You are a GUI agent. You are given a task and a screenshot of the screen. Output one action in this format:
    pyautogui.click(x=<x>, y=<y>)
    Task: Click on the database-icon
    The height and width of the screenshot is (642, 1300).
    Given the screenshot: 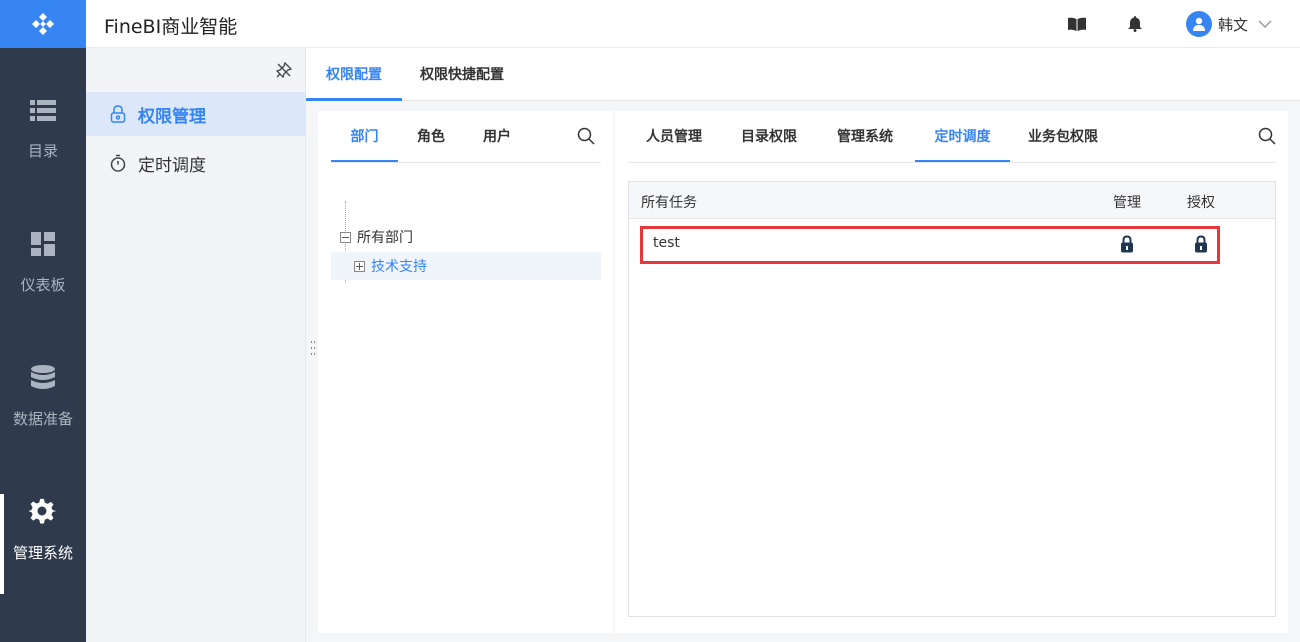 What is the action you would take?
    pyautogui.click(x=43, y=378)
    